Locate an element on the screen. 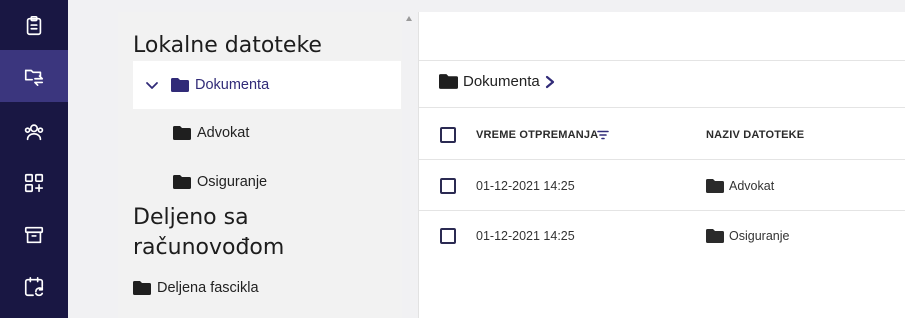 This screenshot has width=905, height=318. tree-item-label: Advokat is located at coordinates (223, 133).